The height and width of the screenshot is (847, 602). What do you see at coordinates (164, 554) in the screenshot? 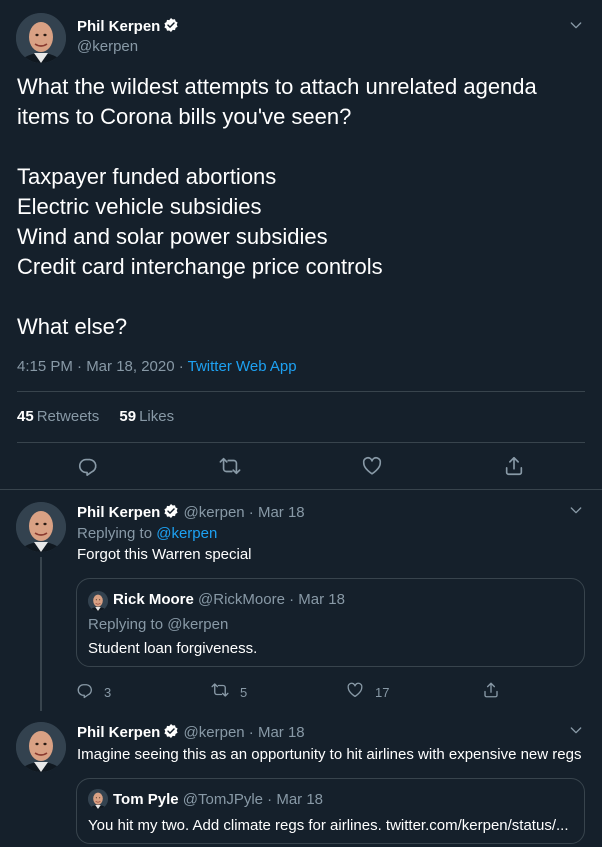
I see `reply-text: Forgot this Warren special` at bounding box center [164, 554].